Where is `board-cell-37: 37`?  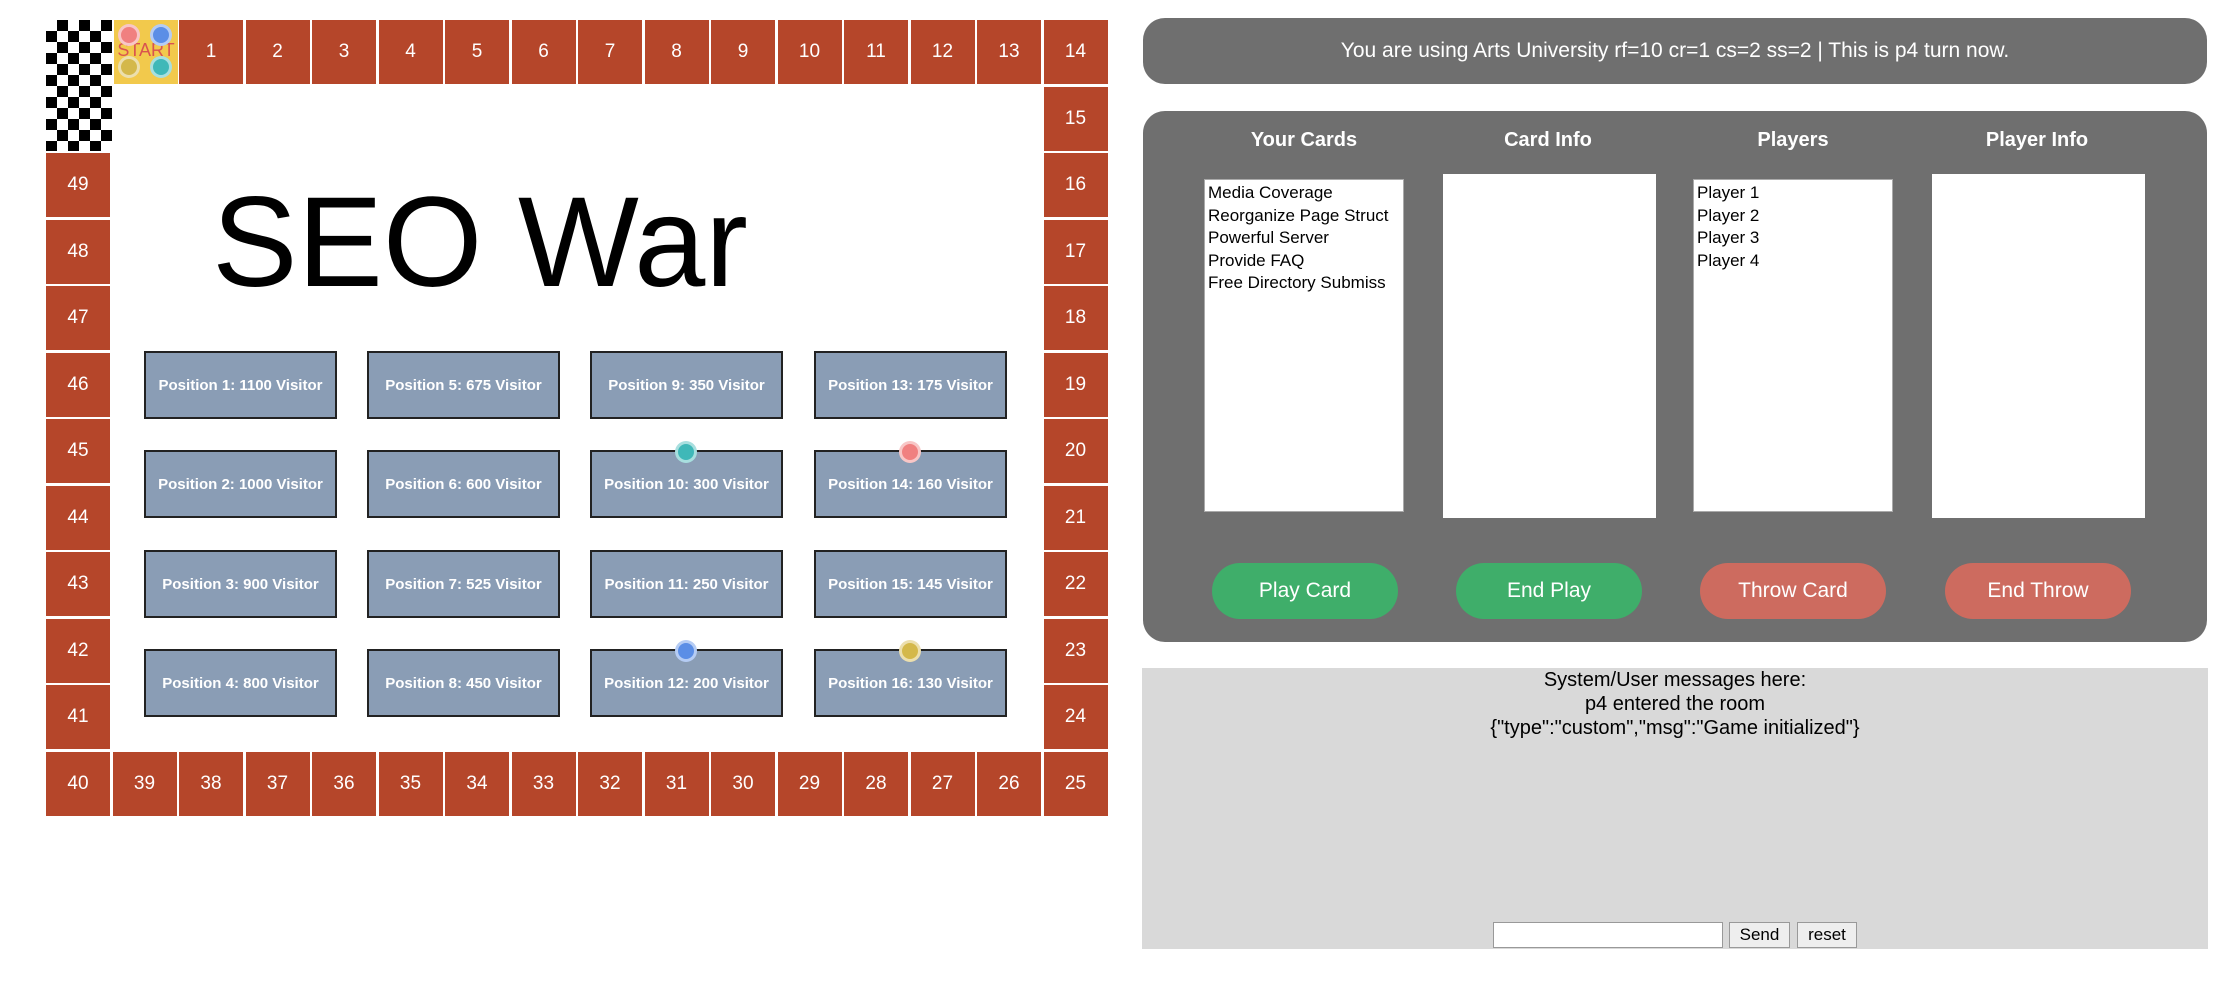
board-cell-37: 37 is located at coordinates (277, 783).